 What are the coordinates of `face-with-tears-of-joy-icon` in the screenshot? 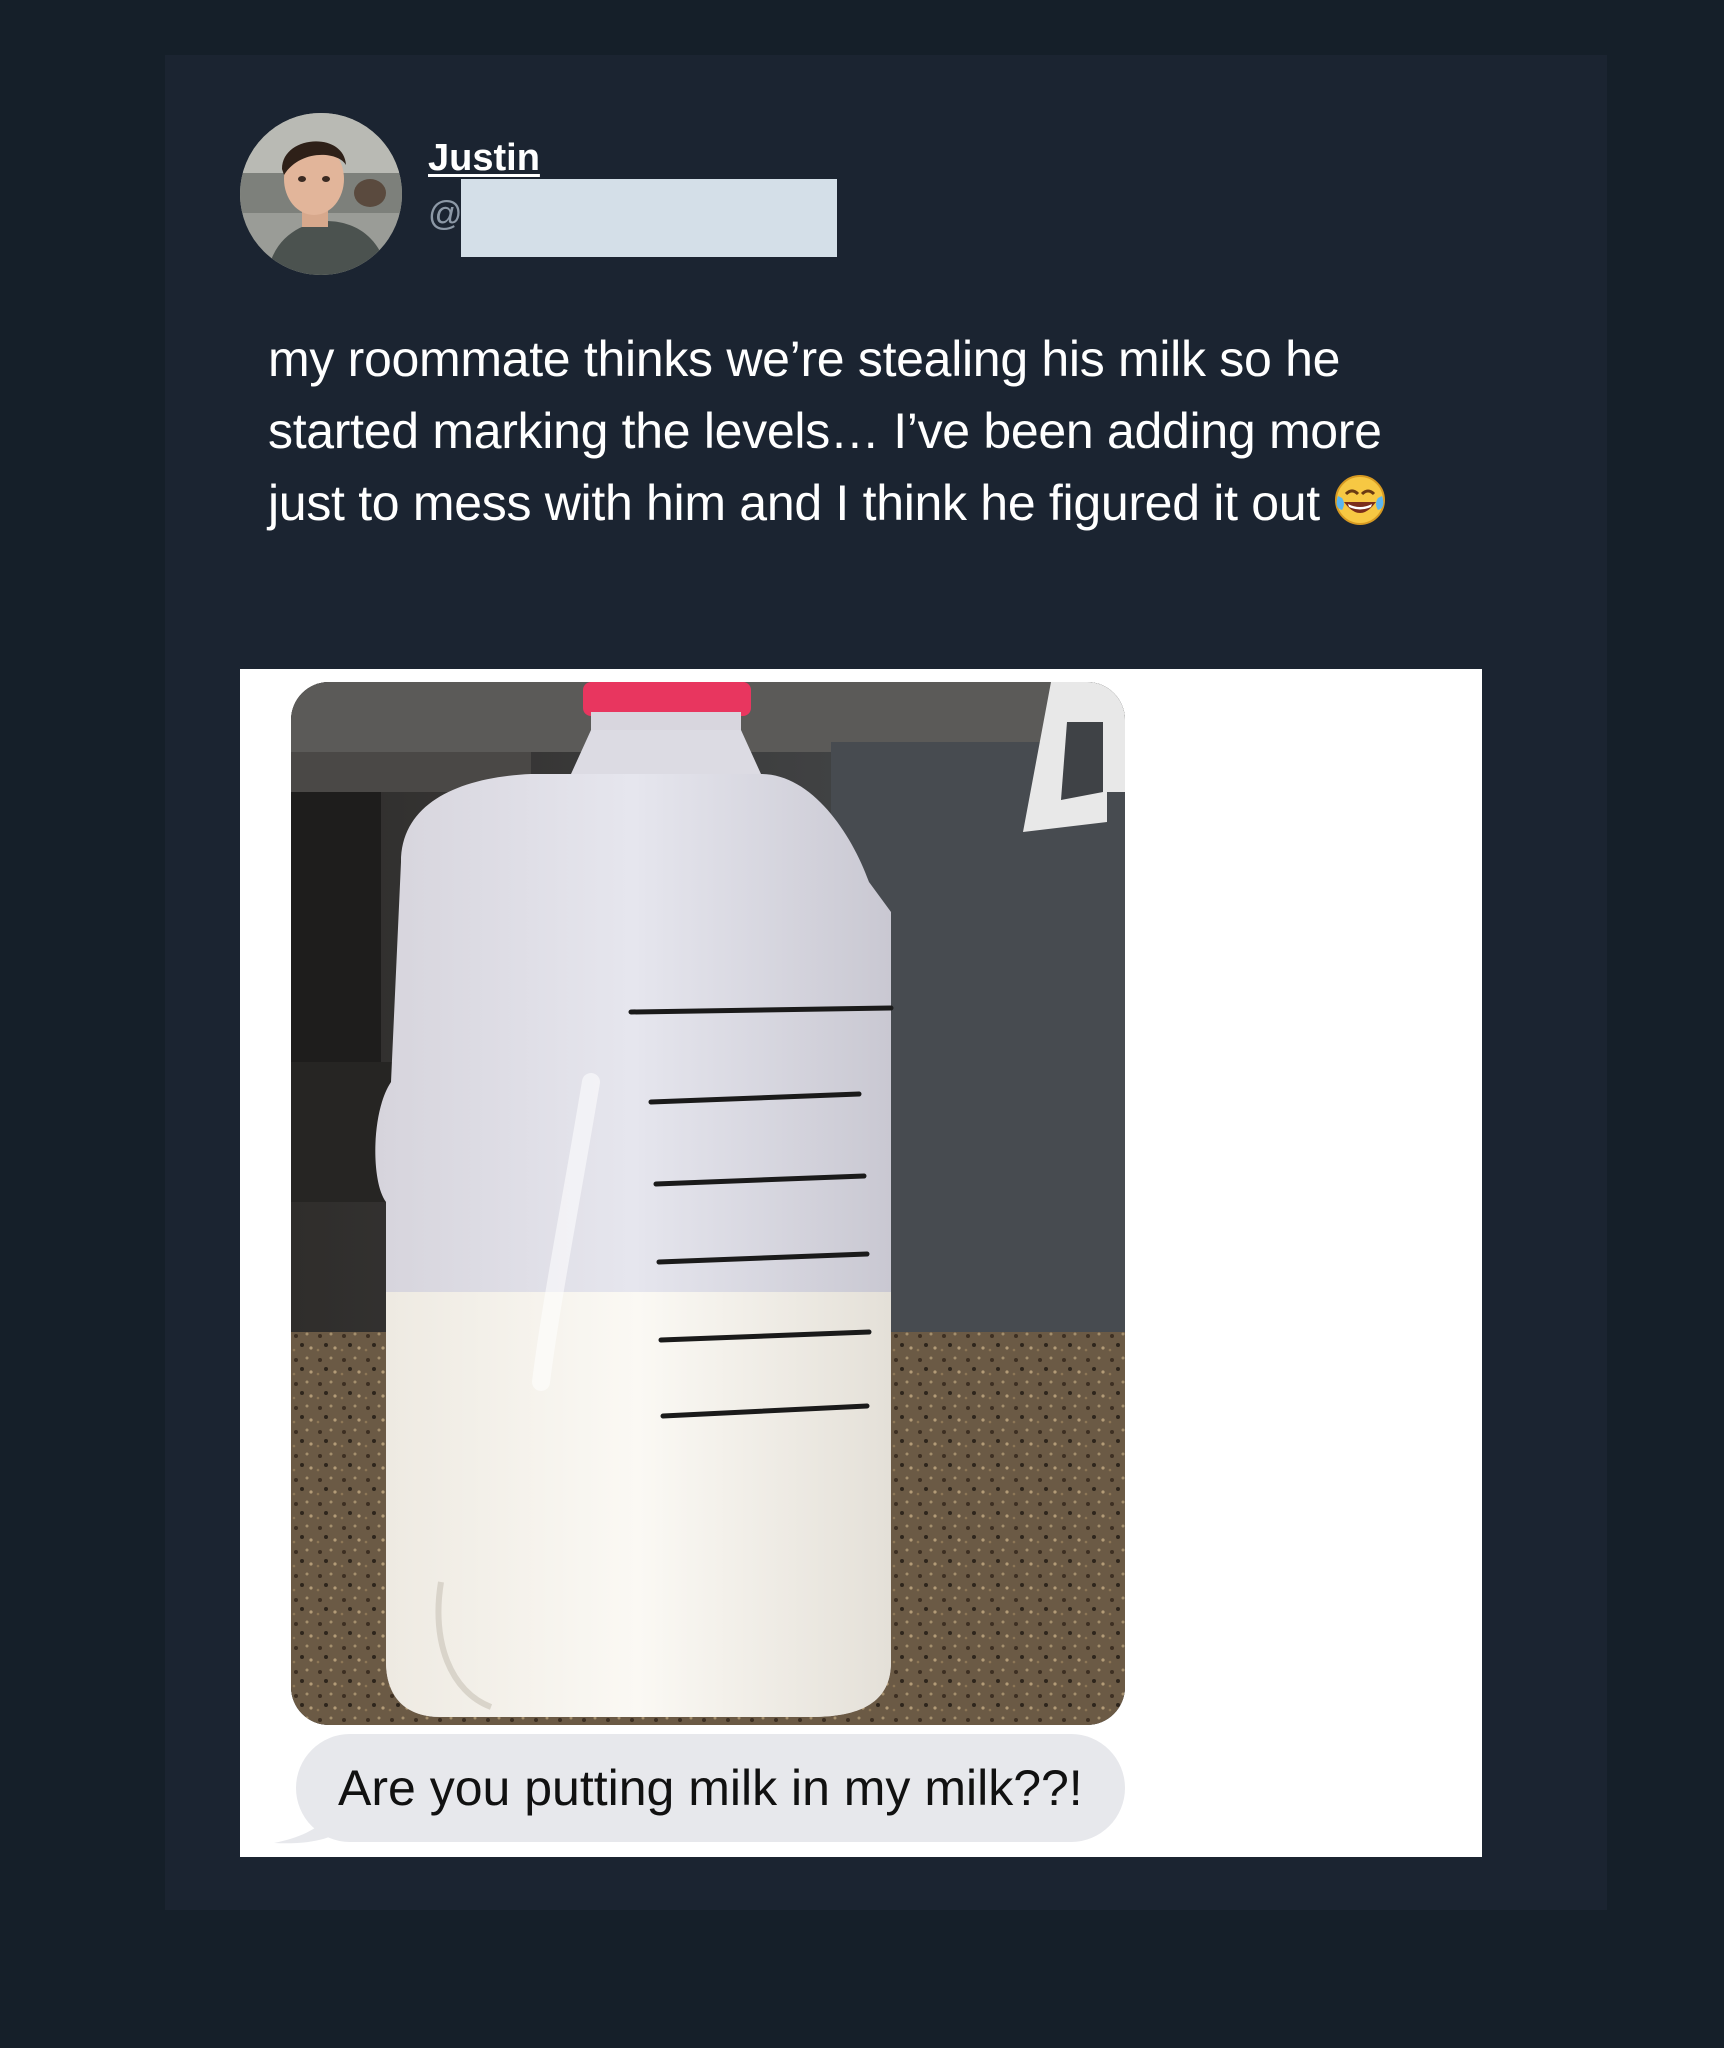 It's located at (1360, 509).